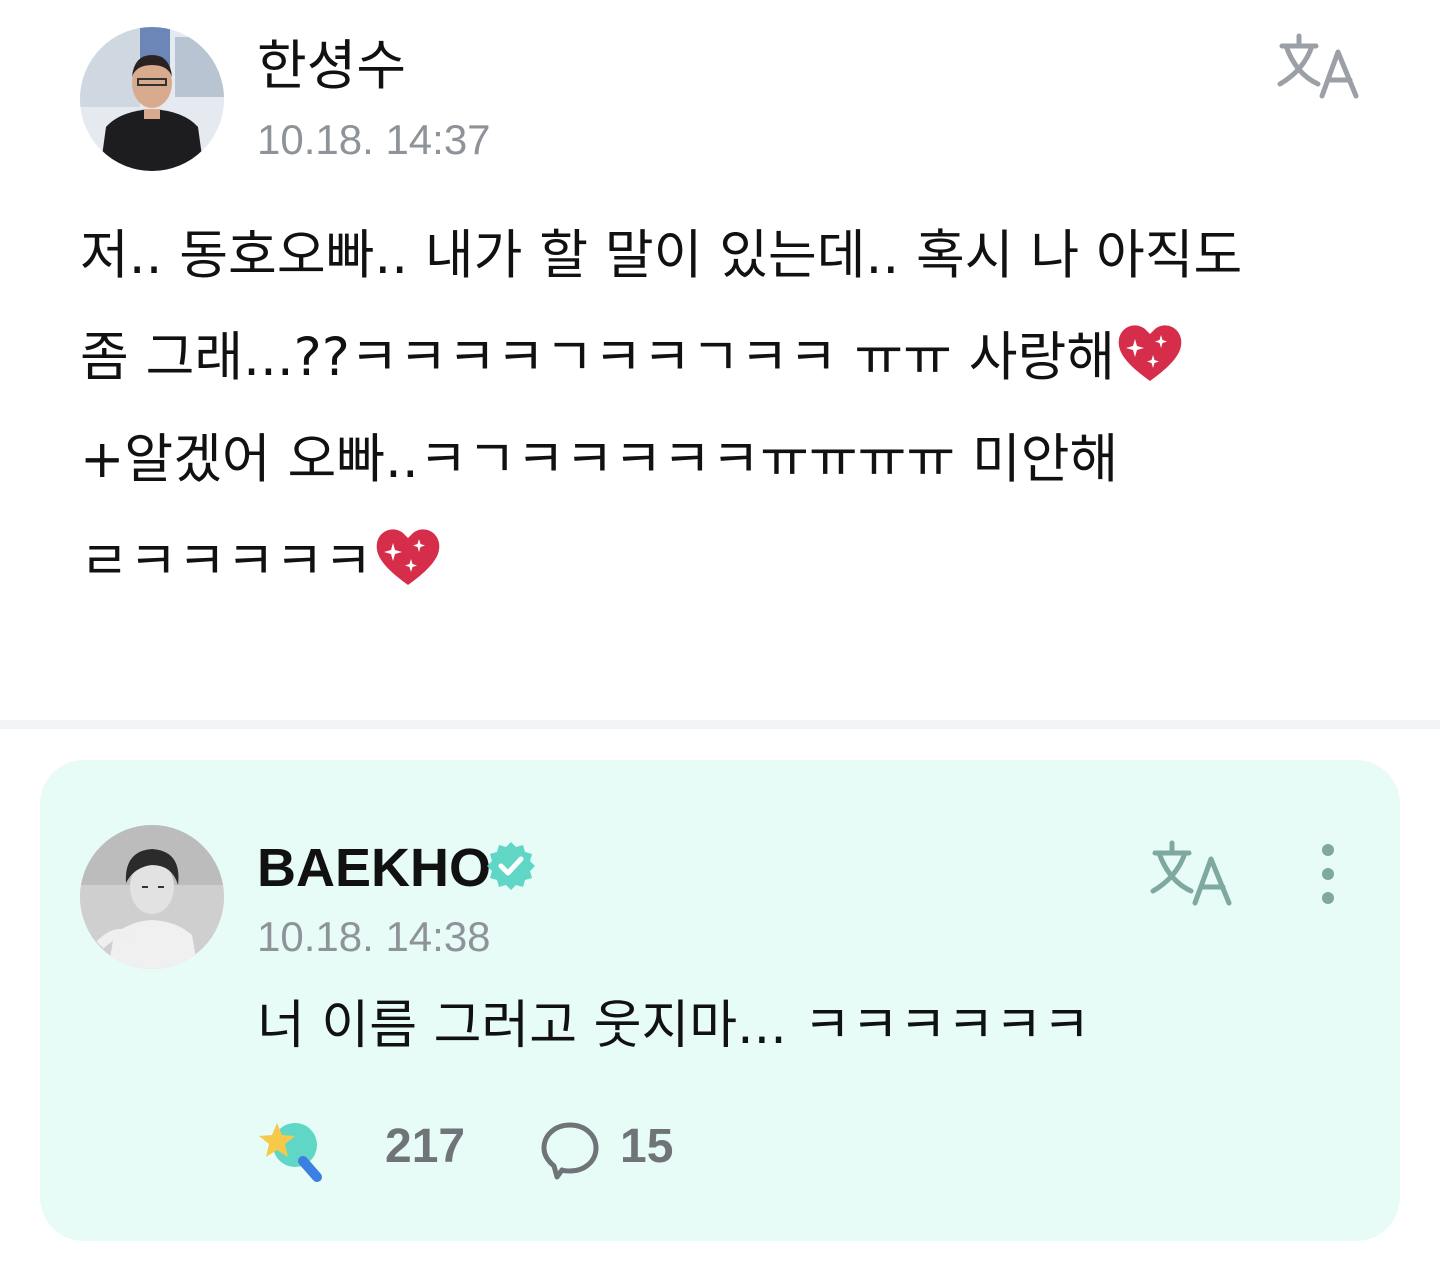 Image resolution: width=1440 pixels, height=1265 pixels. What do you see at coordinates (374, 868) in the screenshot?
I see `reply-author-name: BAEKHO` at bounding box center [374, 868].